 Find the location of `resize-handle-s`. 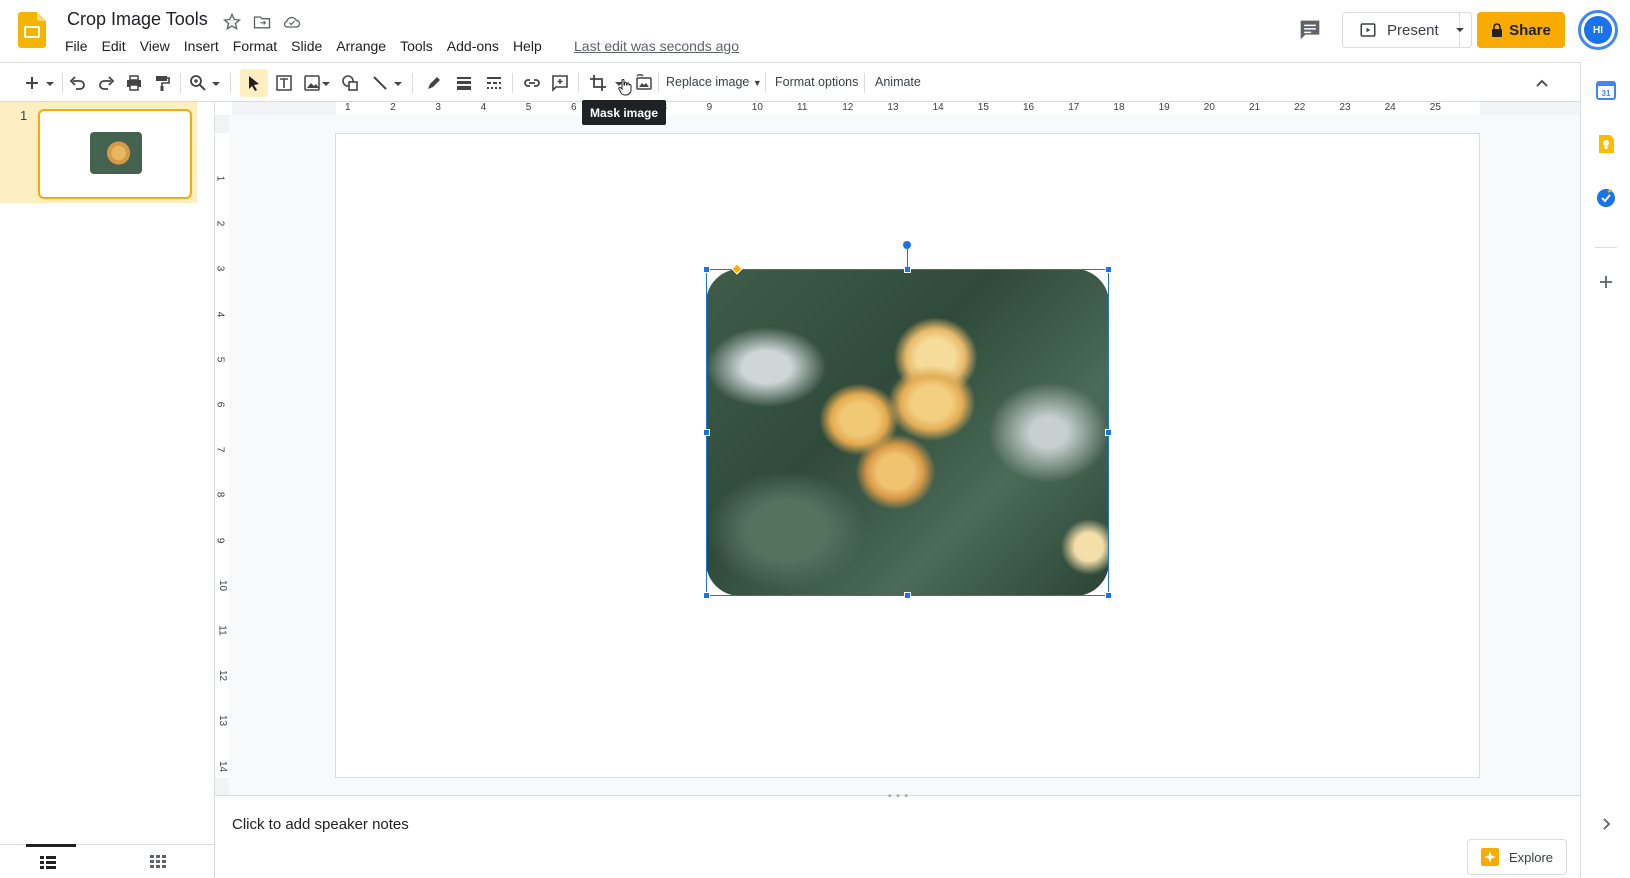

resize-handle-s is located at coordinates (907, 595).